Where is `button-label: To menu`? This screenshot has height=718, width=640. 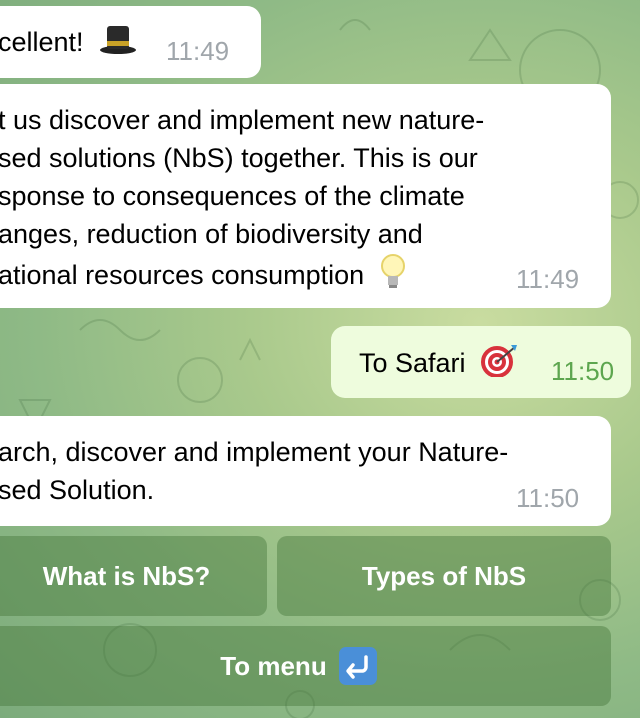 button-label: To menu is located at coordinates (273, 665).